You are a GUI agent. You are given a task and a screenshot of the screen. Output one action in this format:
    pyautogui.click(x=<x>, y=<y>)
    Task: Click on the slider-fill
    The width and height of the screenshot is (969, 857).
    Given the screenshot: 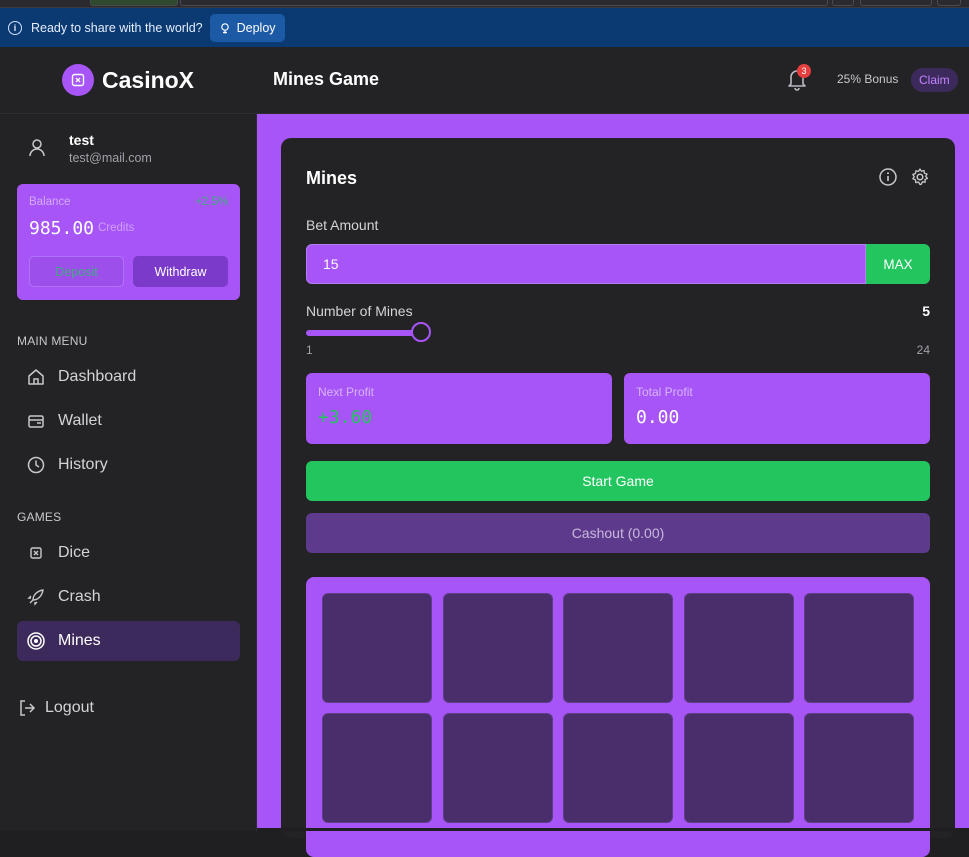 What is the action you would take?
    pyautogui.click(x=363, y=333)
    